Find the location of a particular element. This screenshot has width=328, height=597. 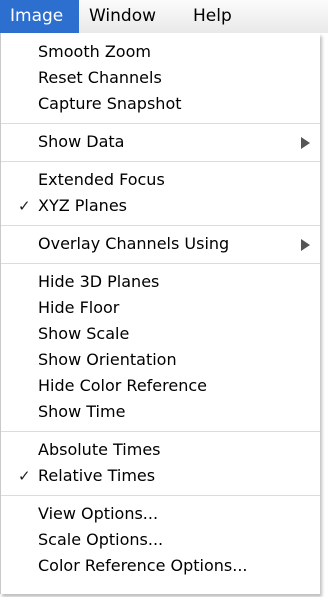

menu-item-hide-color-reference: Hide Color Reference is located at coordinates (160, 386).